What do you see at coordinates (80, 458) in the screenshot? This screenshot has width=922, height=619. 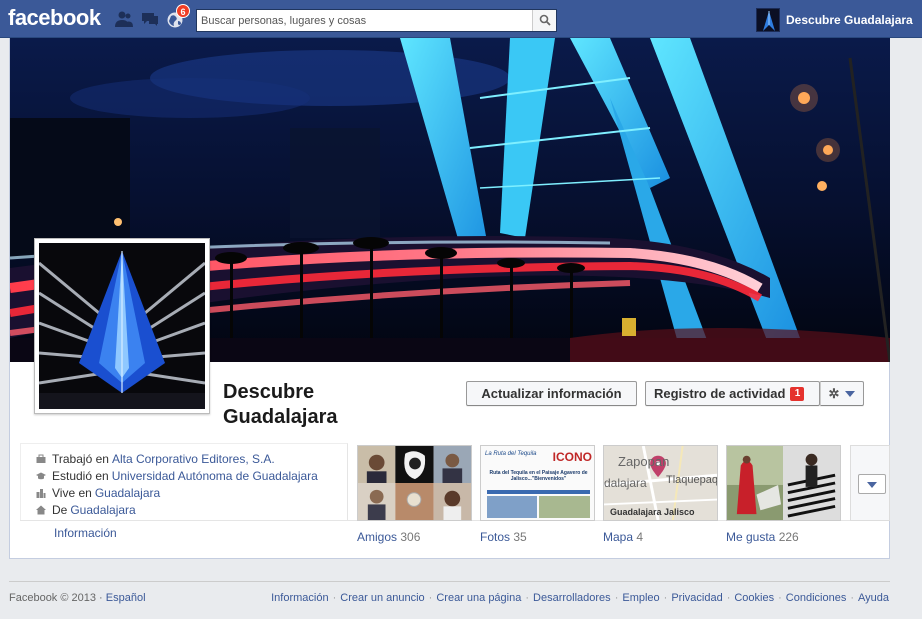 I see `about-work-label: Trabajó en` at bounding box center [80, 458].